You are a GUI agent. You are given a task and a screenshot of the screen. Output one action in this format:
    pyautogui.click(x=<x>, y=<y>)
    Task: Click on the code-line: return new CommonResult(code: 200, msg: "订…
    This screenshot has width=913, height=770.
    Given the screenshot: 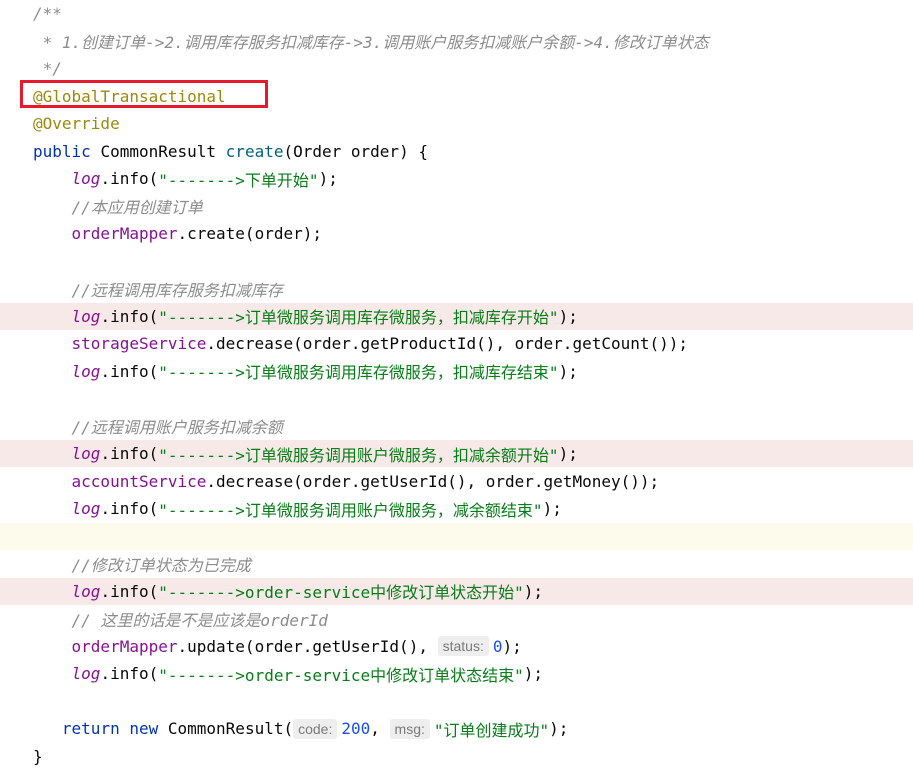 What is the action you would take?
    pyautogui.click(x=456, y=728)
    